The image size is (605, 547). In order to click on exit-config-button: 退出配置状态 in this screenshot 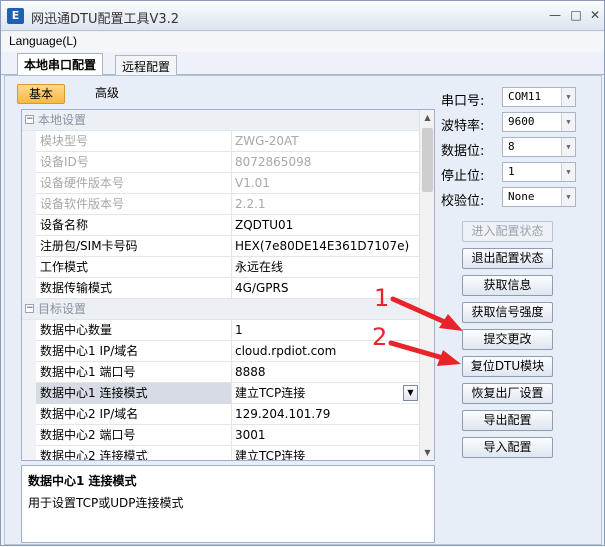, I will do `click(507, 258)`.